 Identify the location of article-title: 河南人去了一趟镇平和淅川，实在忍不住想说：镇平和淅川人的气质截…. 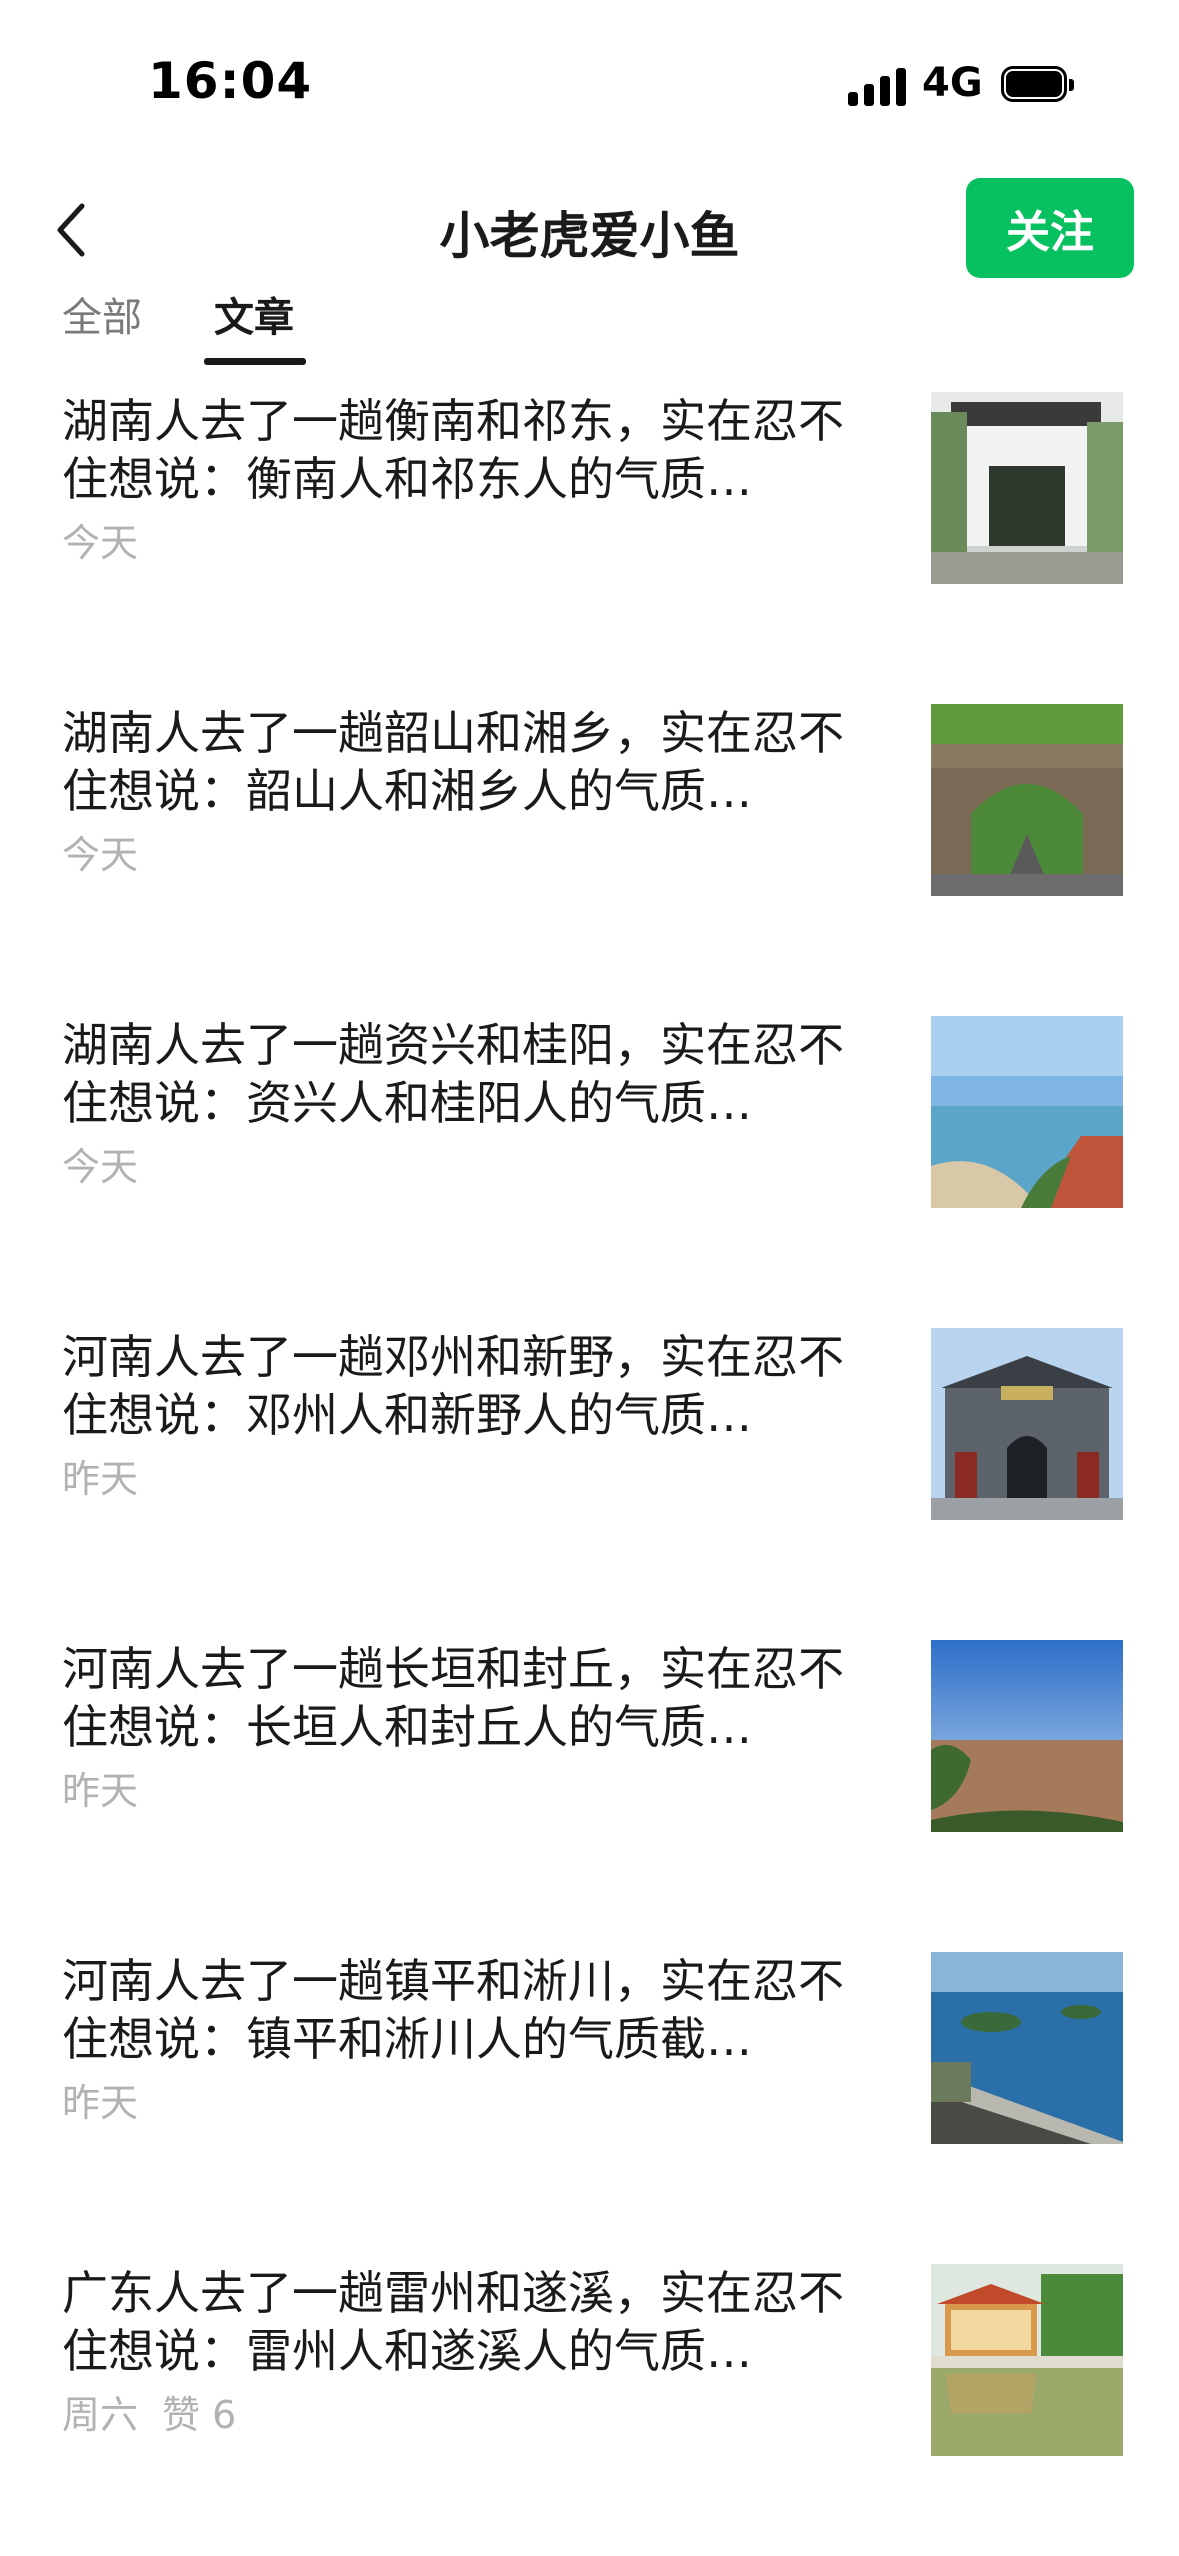
(453, 2010).